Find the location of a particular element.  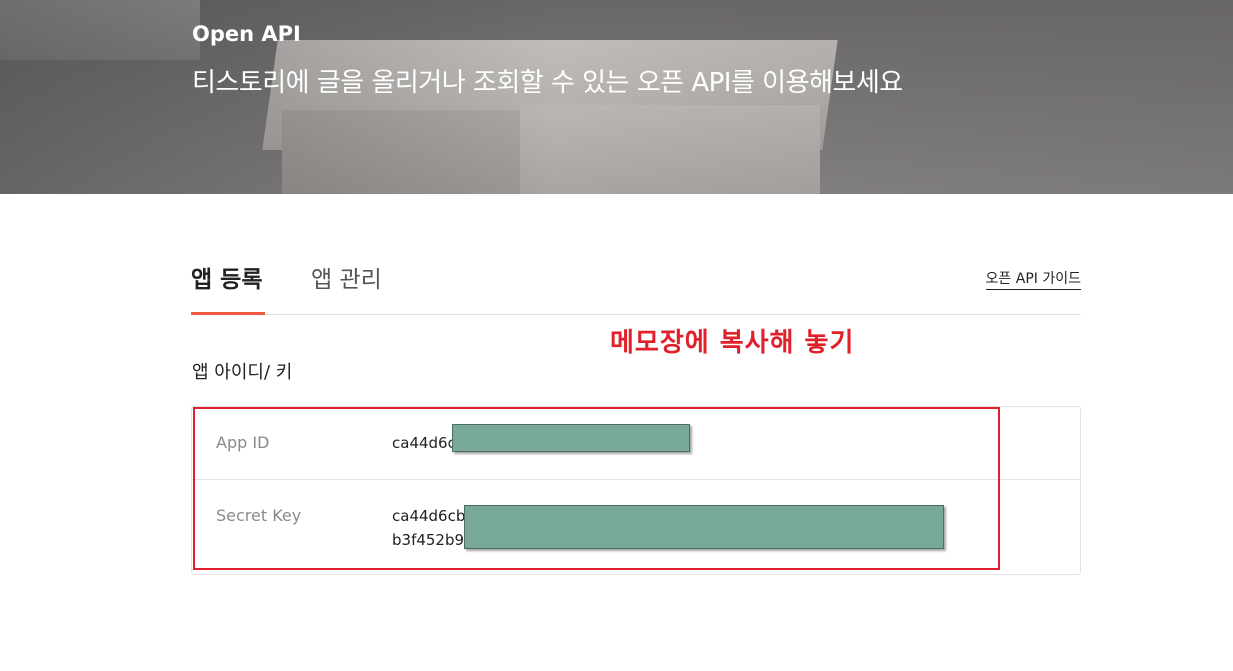

tab-bar: 앱 등록 앱 관리 오픈 API 가이드 is located at coordinates (636, 288).